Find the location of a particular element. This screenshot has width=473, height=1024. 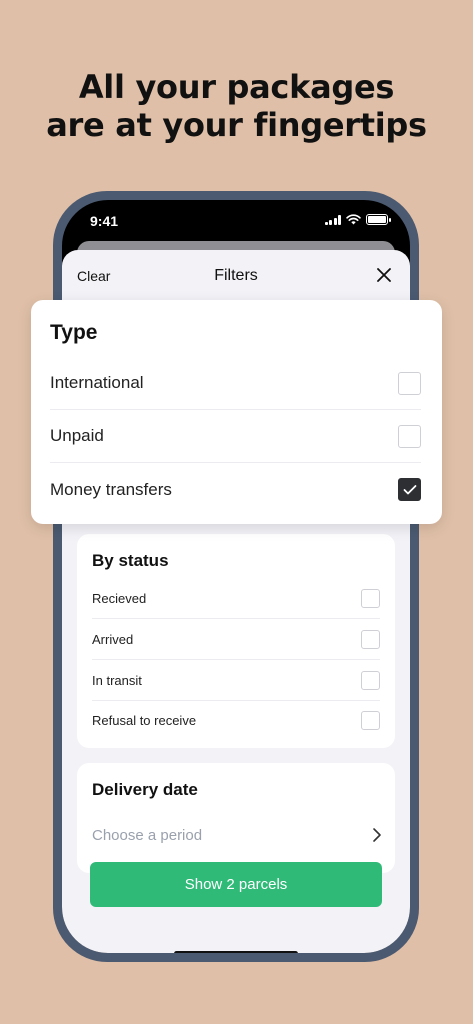

status-filter-title: By status is located at coordinates (130, 560).